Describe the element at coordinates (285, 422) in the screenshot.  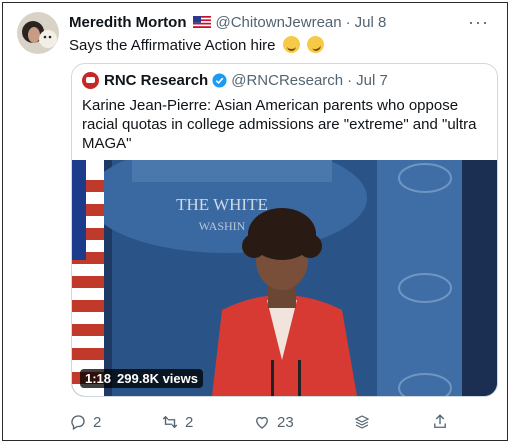
I see `like-count: 23` at that location.